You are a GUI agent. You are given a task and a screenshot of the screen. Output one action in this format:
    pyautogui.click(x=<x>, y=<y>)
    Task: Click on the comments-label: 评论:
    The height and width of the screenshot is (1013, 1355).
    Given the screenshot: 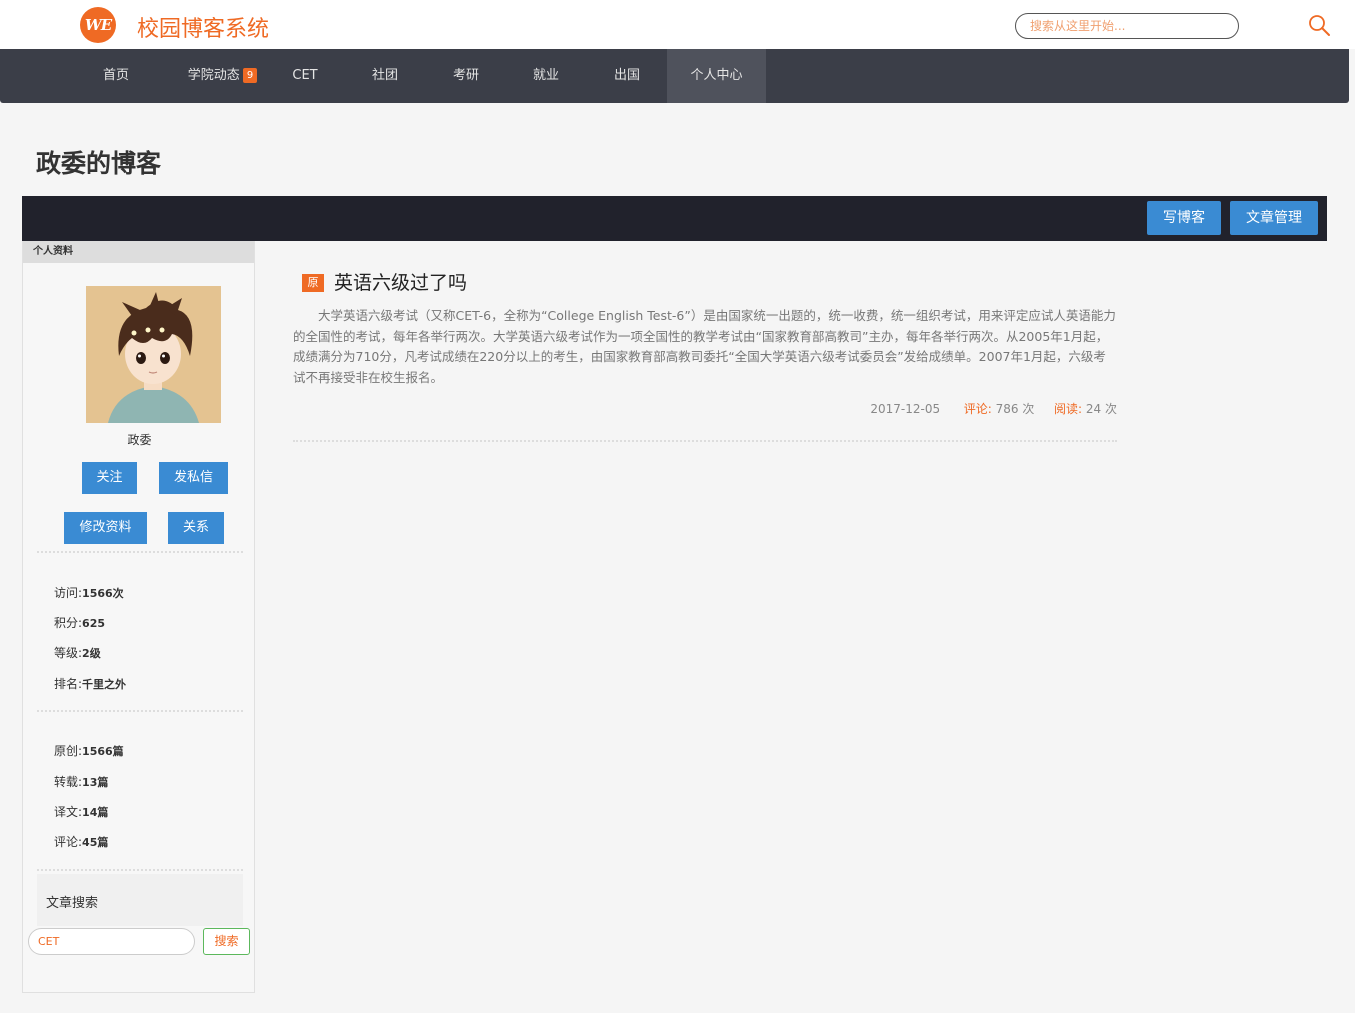 What is the action you would take?
    pyautogui.click(x=977, y=409)
    